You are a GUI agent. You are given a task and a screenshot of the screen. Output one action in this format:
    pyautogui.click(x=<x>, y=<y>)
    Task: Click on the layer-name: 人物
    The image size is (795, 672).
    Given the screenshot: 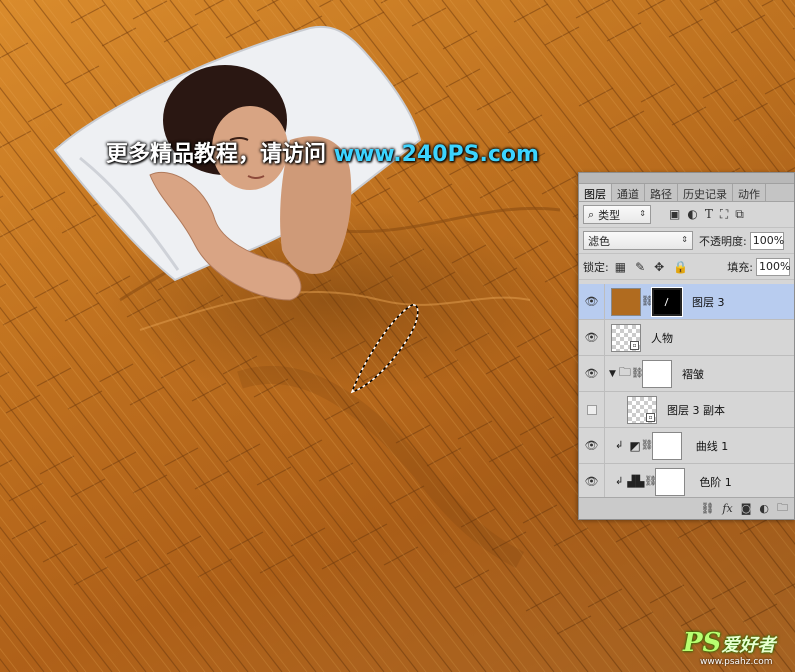 What is the action you would take?
    pyautogui.click(x=662, y=338)
    